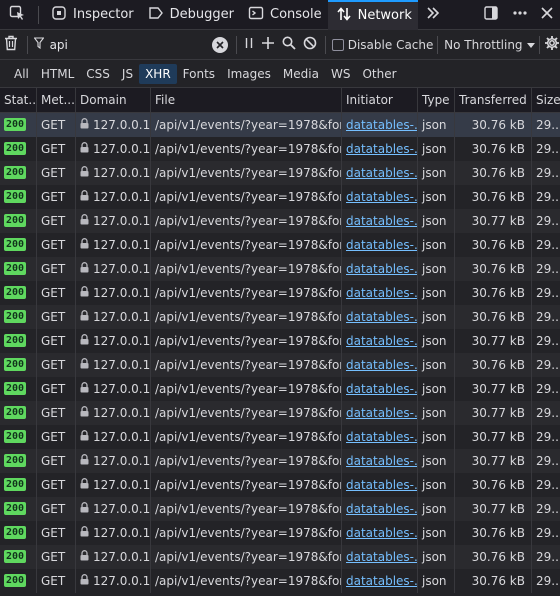  What do you see at coordinates (127, 74) in the screenshot?
I see `type-filter-js: JS` at bounding box center [127, 74].